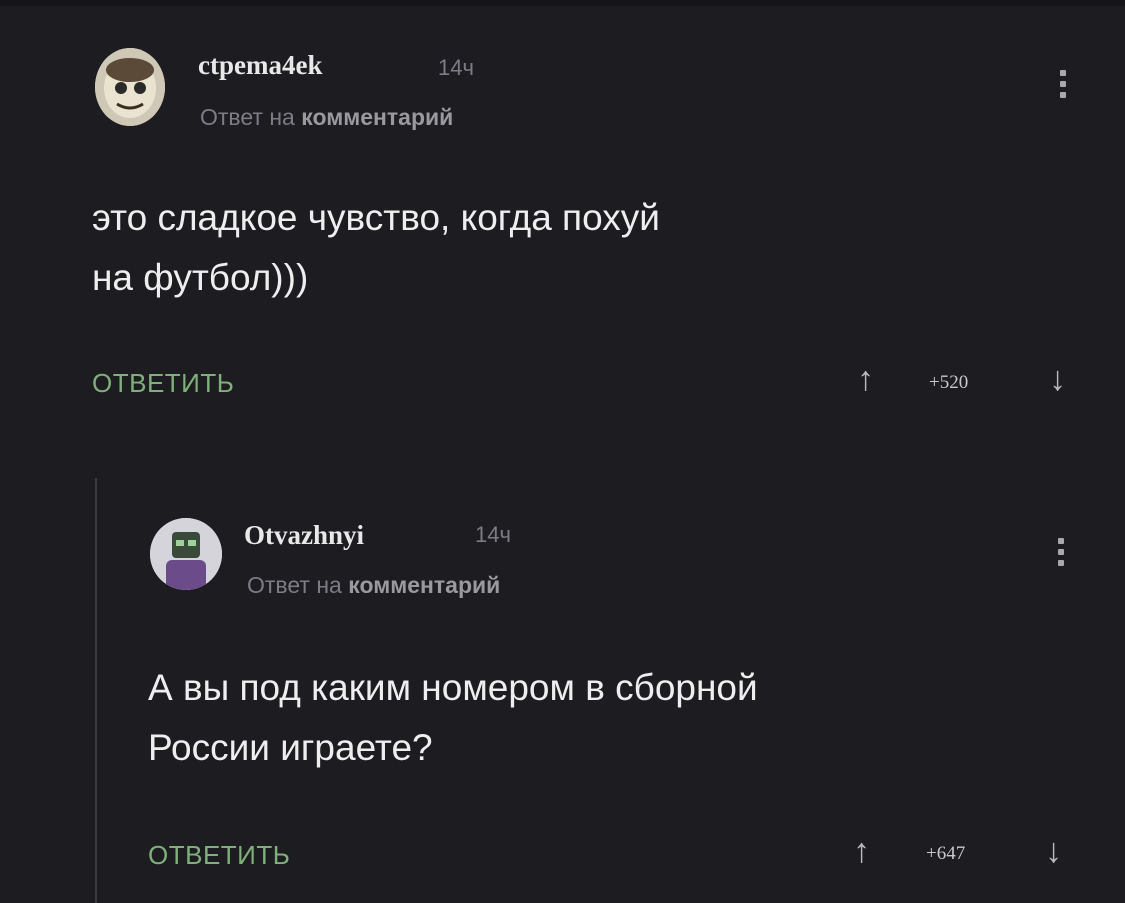  Describe the element at coordinates (493, 534) in the screenshot. I see `timestamp: 14ч` at that location.